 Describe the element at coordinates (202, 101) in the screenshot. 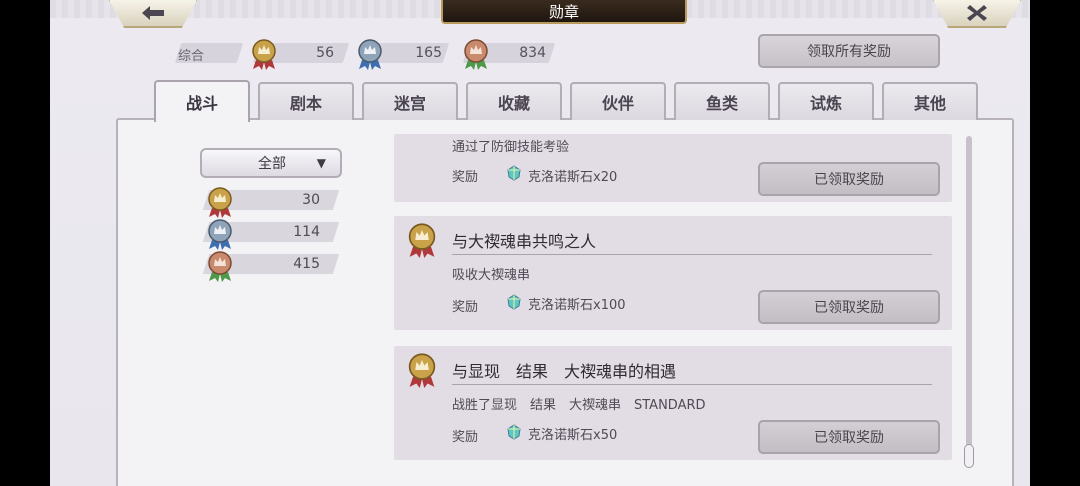

I see `tab-battle: 战斗` at that location.